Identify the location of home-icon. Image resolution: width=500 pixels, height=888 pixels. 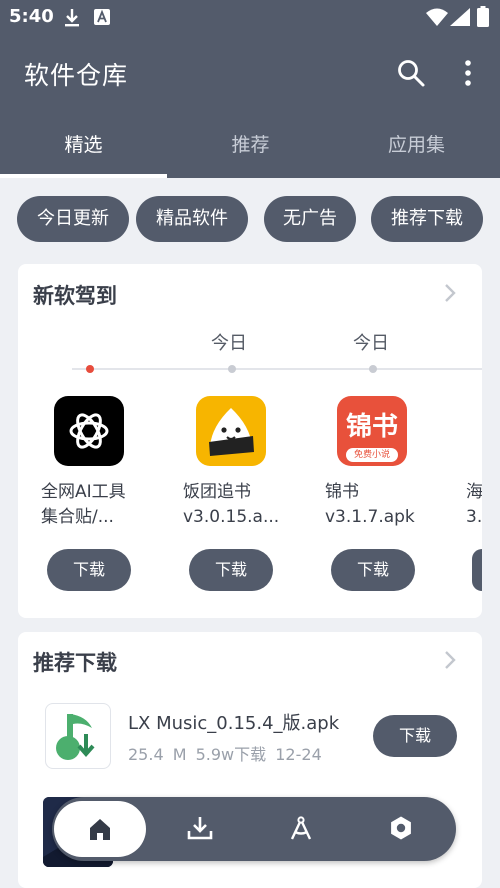
(100, 829).